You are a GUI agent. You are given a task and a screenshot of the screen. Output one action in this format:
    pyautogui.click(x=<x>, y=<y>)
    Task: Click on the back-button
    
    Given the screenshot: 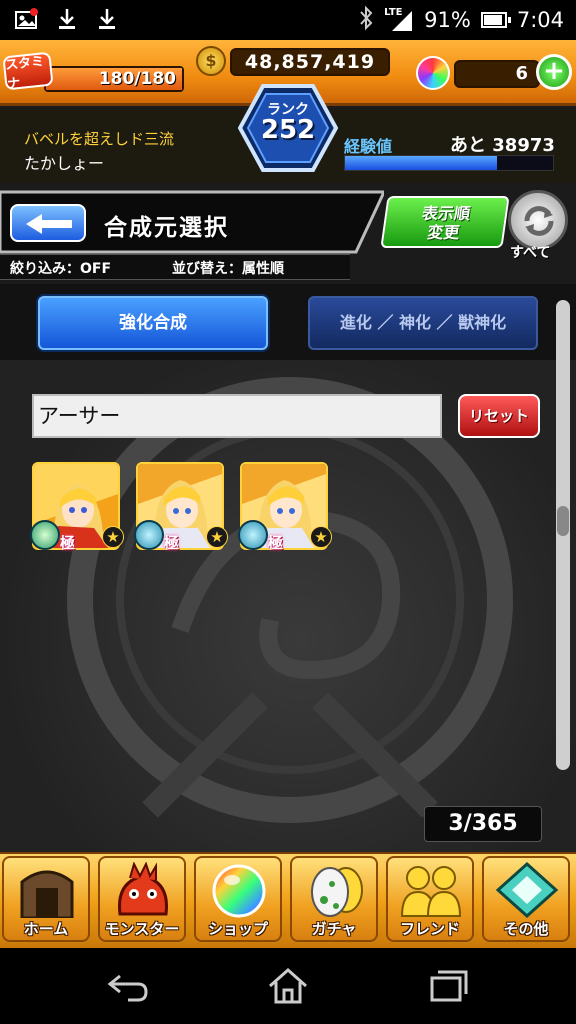 What is the action you would take?
    pyautogui.click(x=48, y=223)
    